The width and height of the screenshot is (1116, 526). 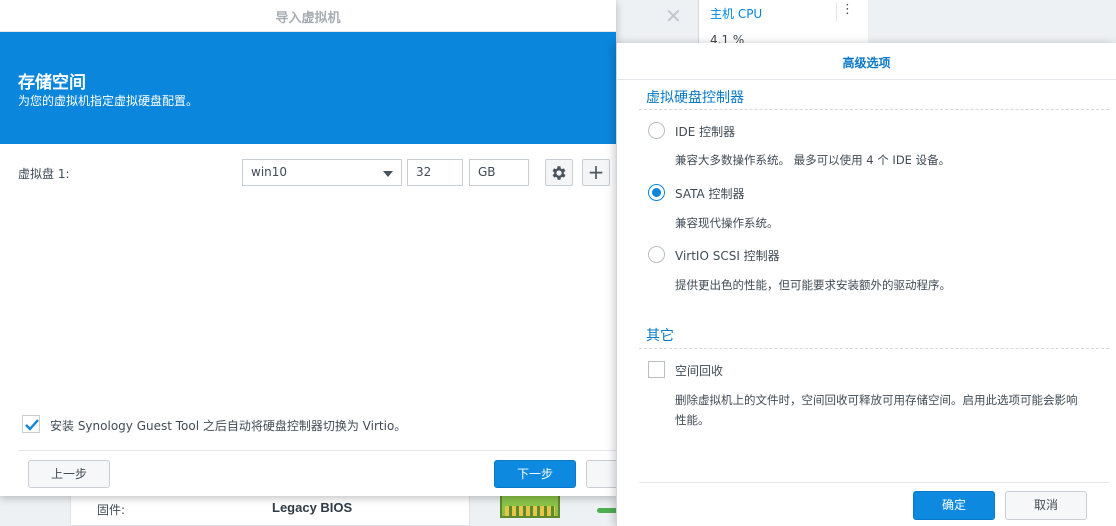 I want to click on virtual-disk-label: 虚拟盘 1:, so click(x=44, y=174).